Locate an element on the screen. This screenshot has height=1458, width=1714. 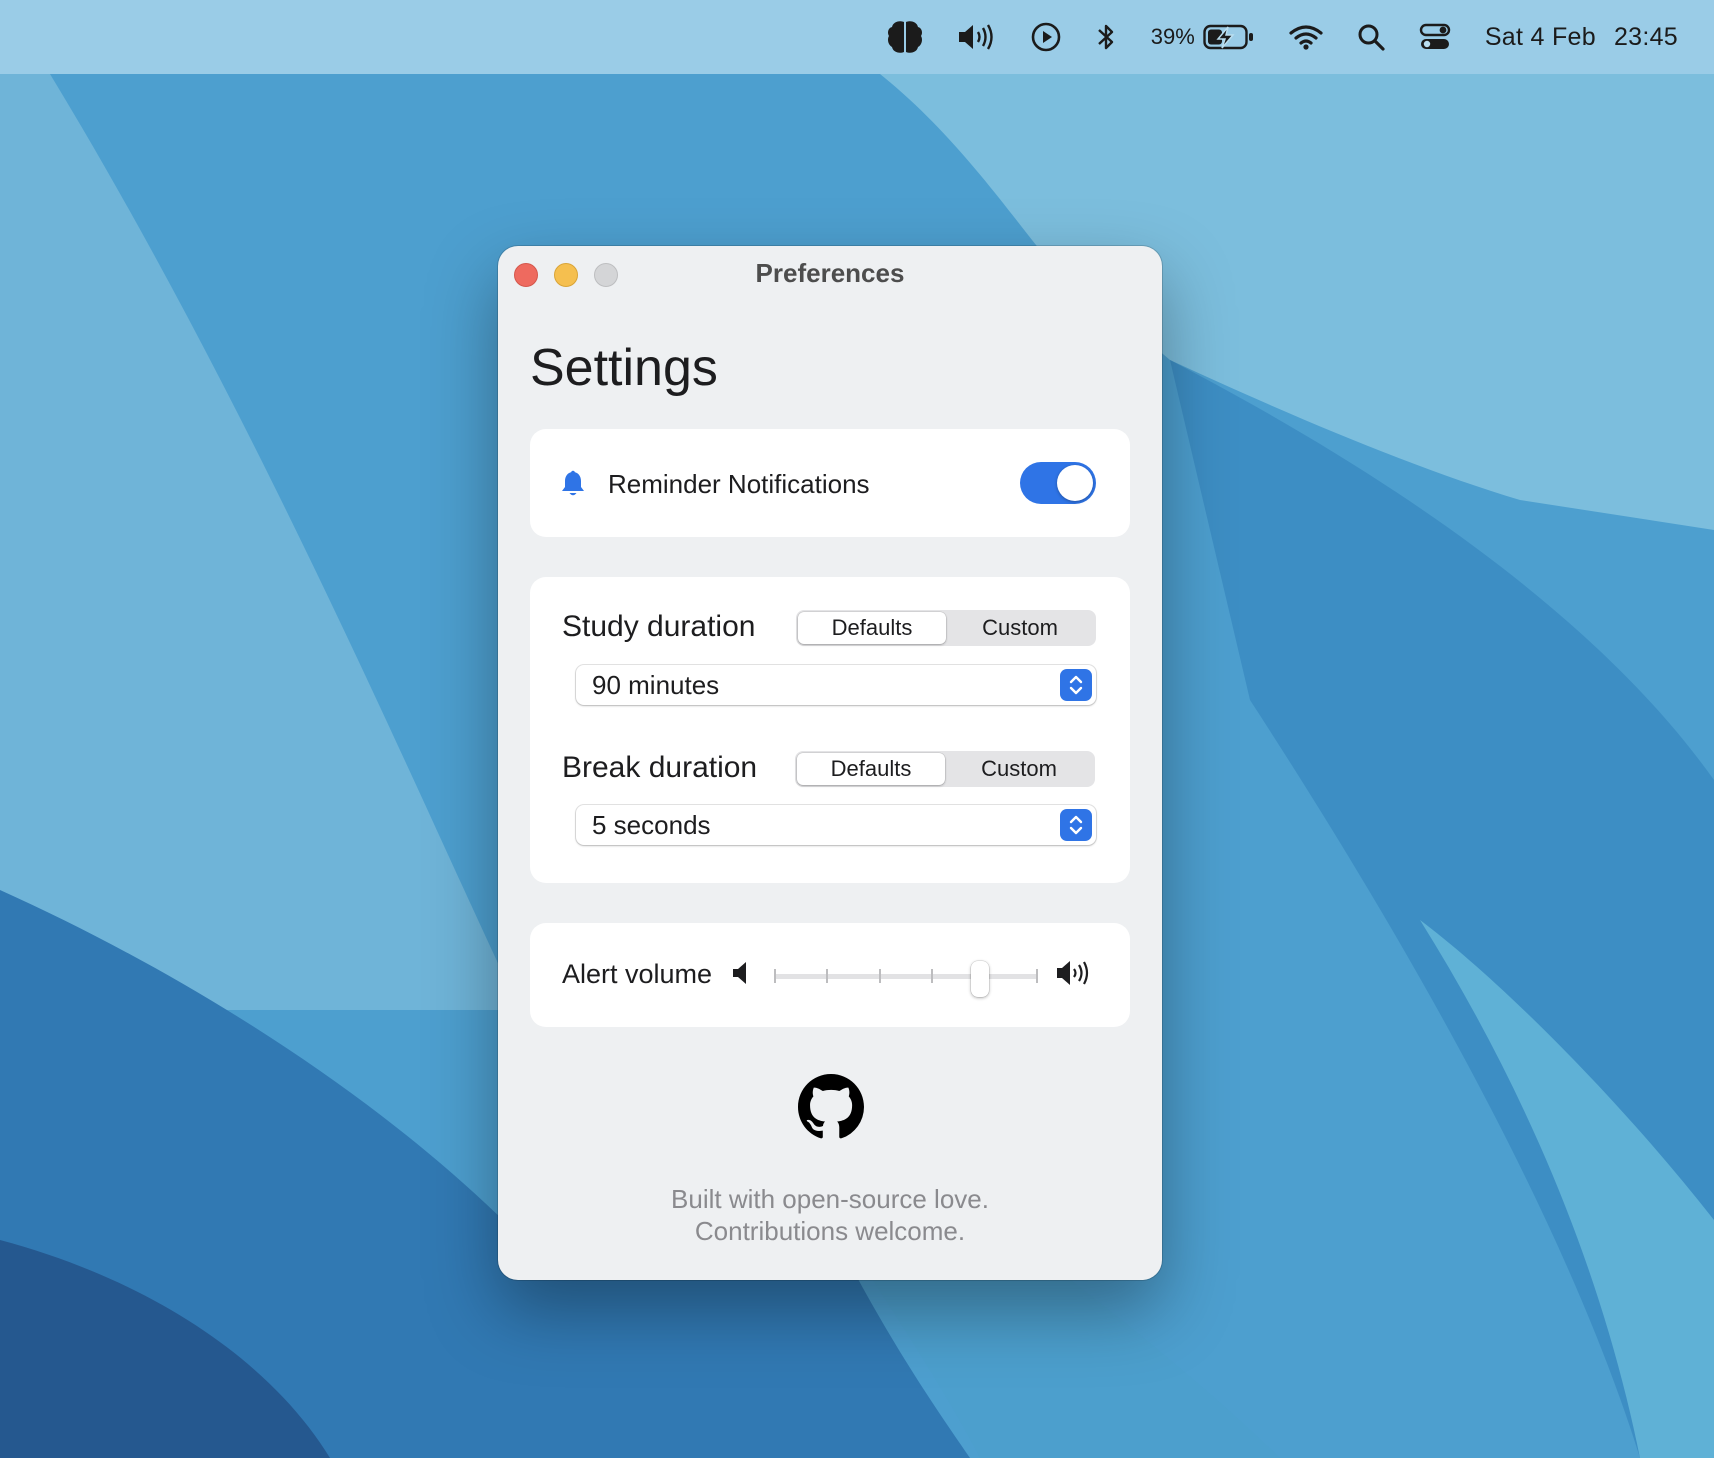
battery-status: 39% is located at coordinates (1203, 37).